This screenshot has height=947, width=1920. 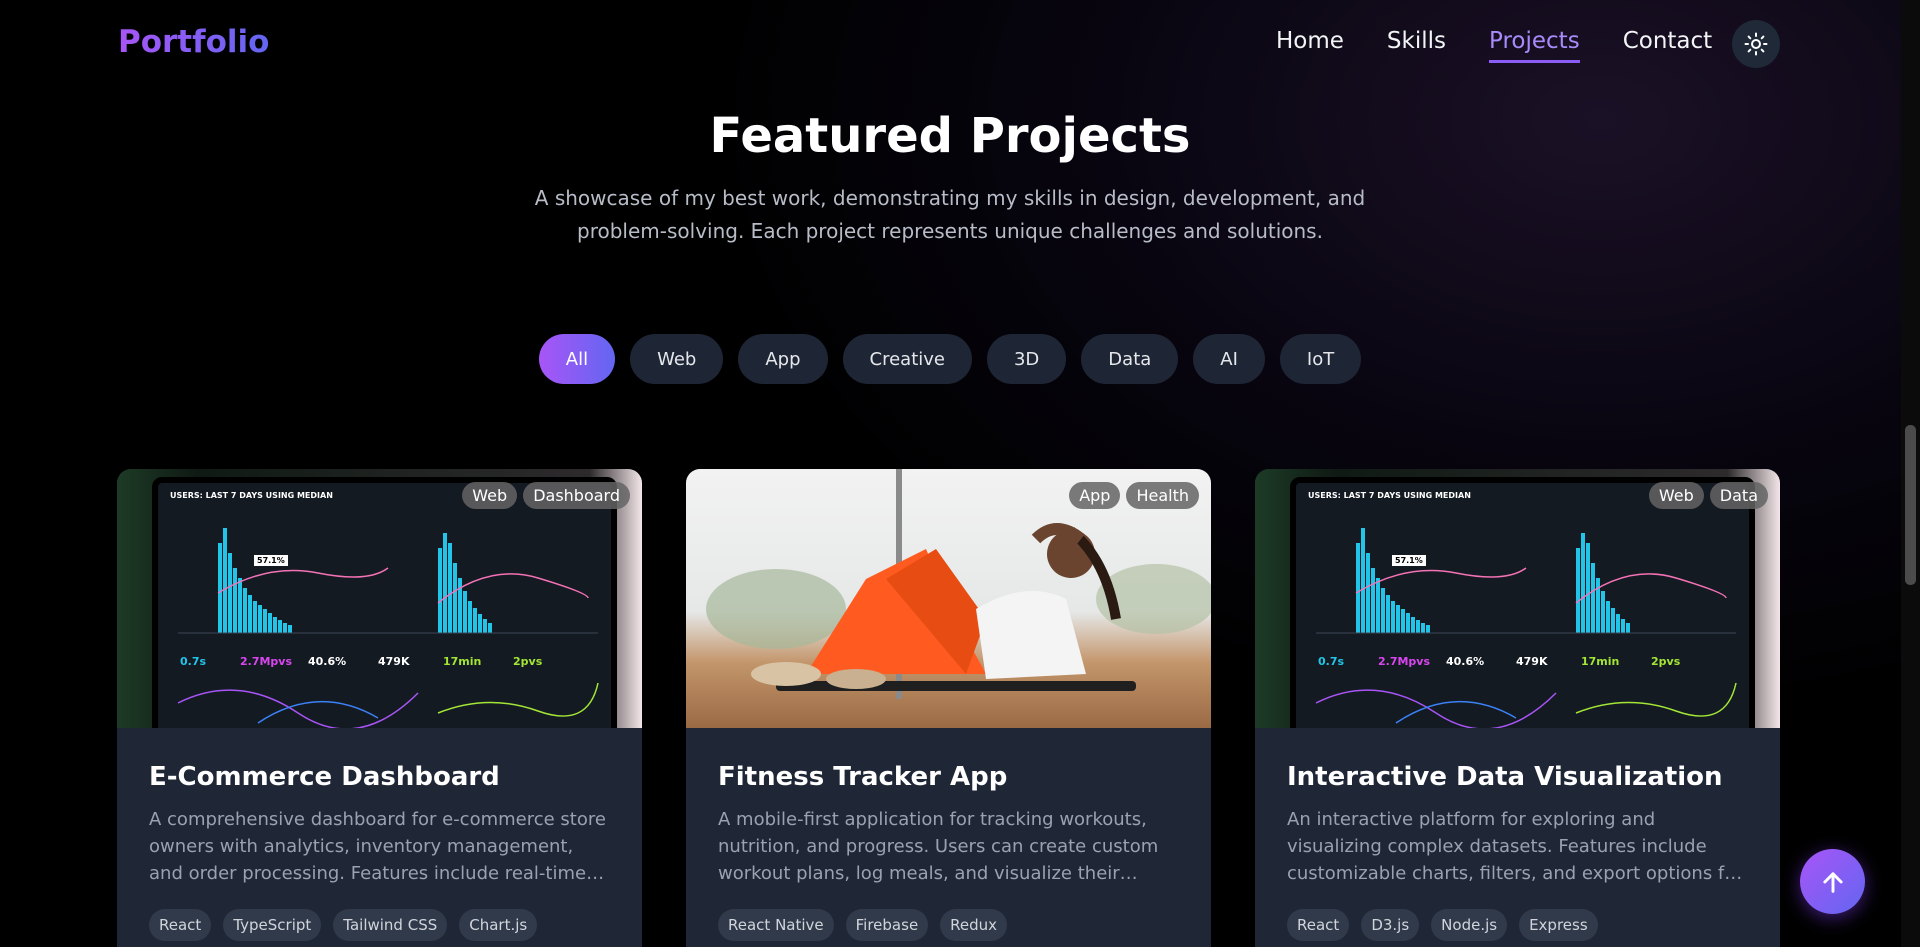 What do you see at coordinates (1667, 45) in the screenshot?
I see `nav-link-contact: Contact` at bounding box center [1667, 45].